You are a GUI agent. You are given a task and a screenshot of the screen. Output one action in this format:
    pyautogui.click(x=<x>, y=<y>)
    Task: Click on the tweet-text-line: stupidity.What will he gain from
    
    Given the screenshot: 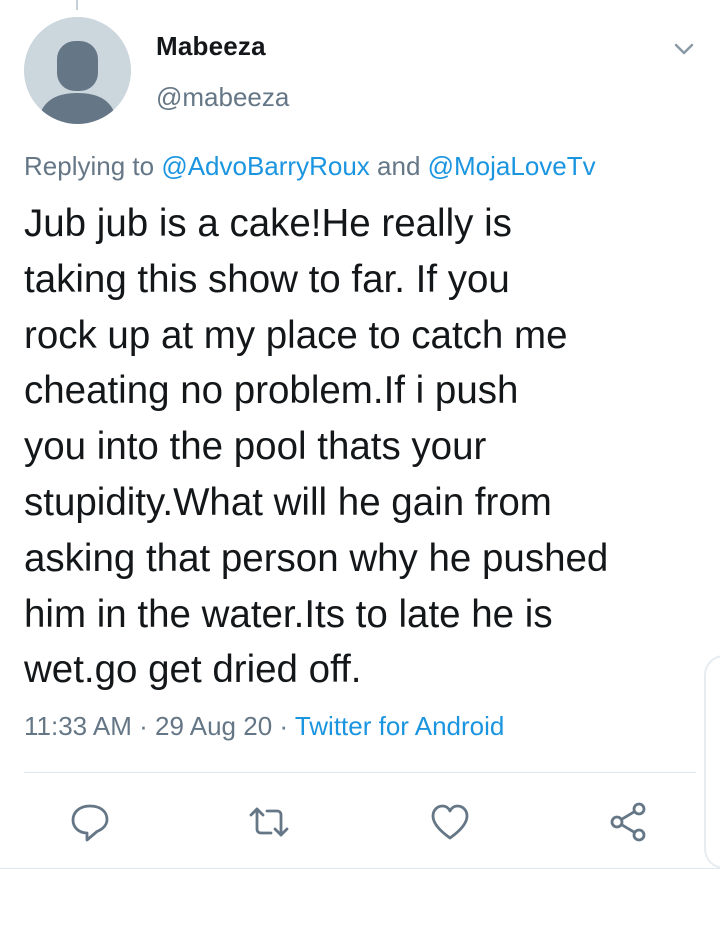 What is the action you would take?
    pyautogui.click(x=288, y=502)
    